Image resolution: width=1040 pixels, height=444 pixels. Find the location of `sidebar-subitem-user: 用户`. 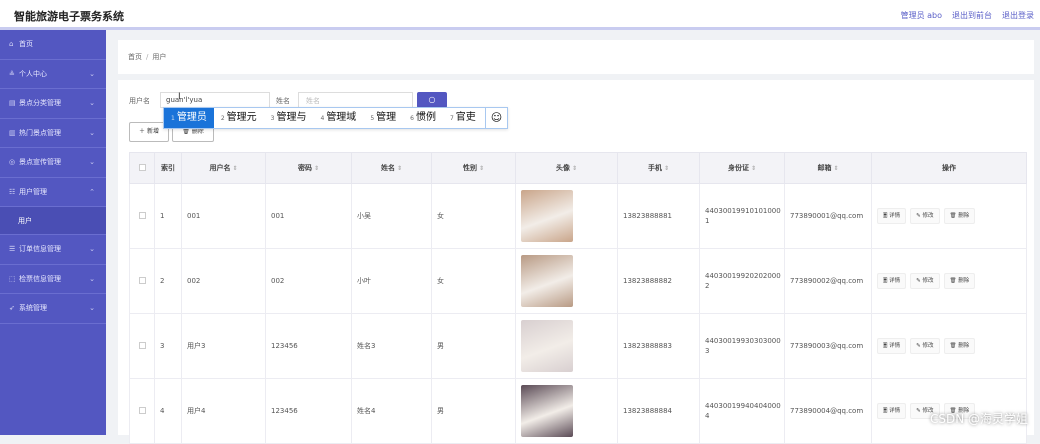

sidebar-subitem-user: 用户 is located at coordinates (53, 221).